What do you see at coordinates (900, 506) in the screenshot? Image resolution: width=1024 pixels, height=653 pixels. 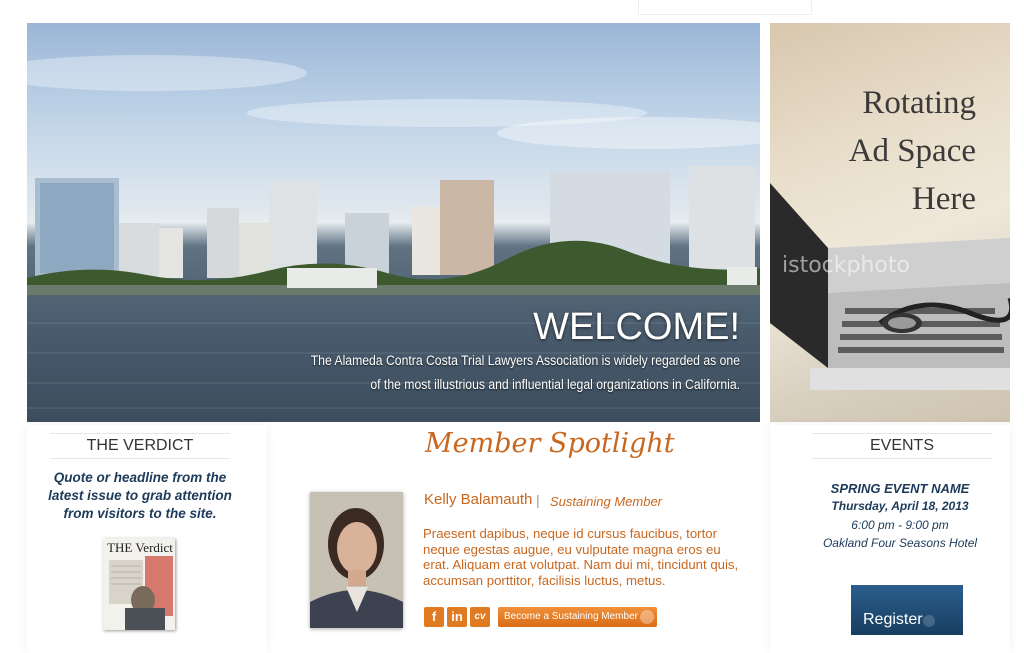 I see `event-date: Thursday, April 18, 2013` at bounding box center [900, 506].